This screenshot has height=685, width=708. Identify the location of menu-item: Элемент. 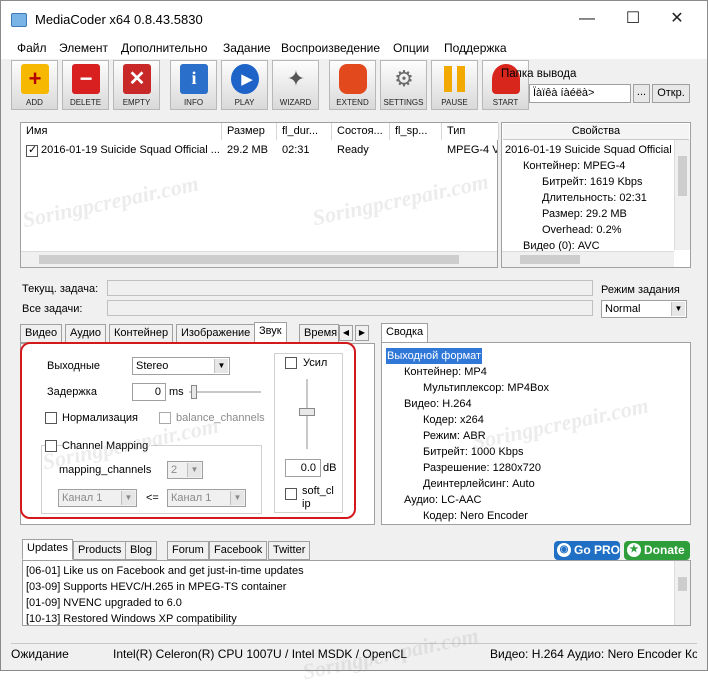
(83, 48).